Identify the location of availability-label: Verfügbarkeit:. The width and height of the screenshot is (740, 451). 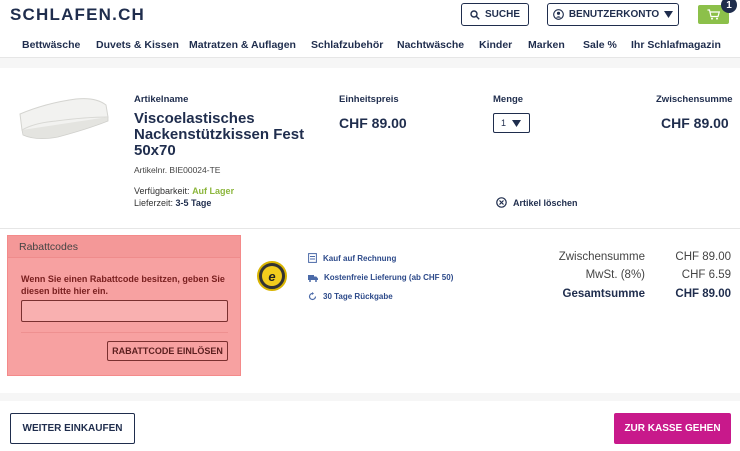
(162, 191).